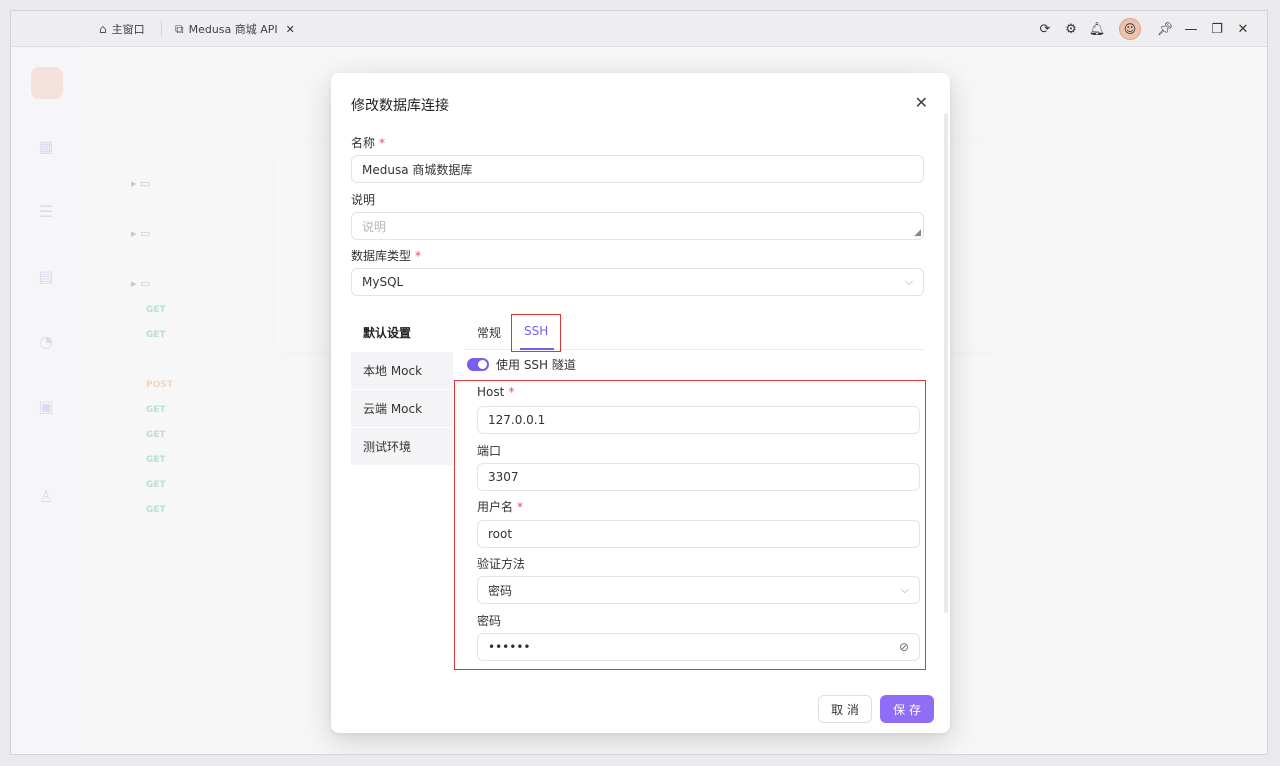 This screenshot has width=1280, height=766. What do you see at coordinates (637, 226) in the screenshot?
I see `description-textarea: 说明 ◢` at bounding box center [637, 226].